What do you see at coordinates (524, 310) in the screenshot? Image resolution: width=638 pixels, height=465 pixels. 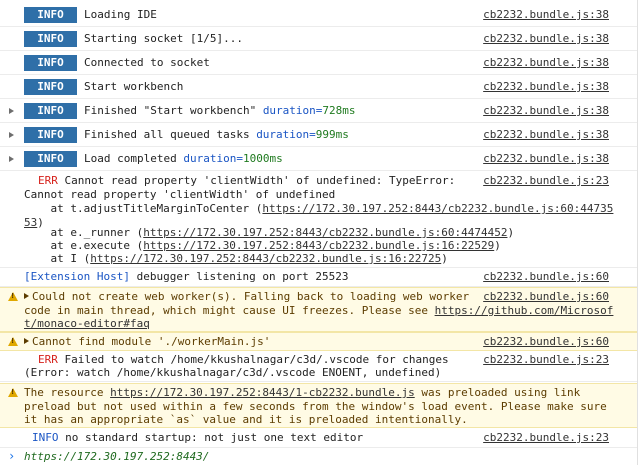 I see `faq-link: https://github.com/Microsof` at bounding box center [524, 310].